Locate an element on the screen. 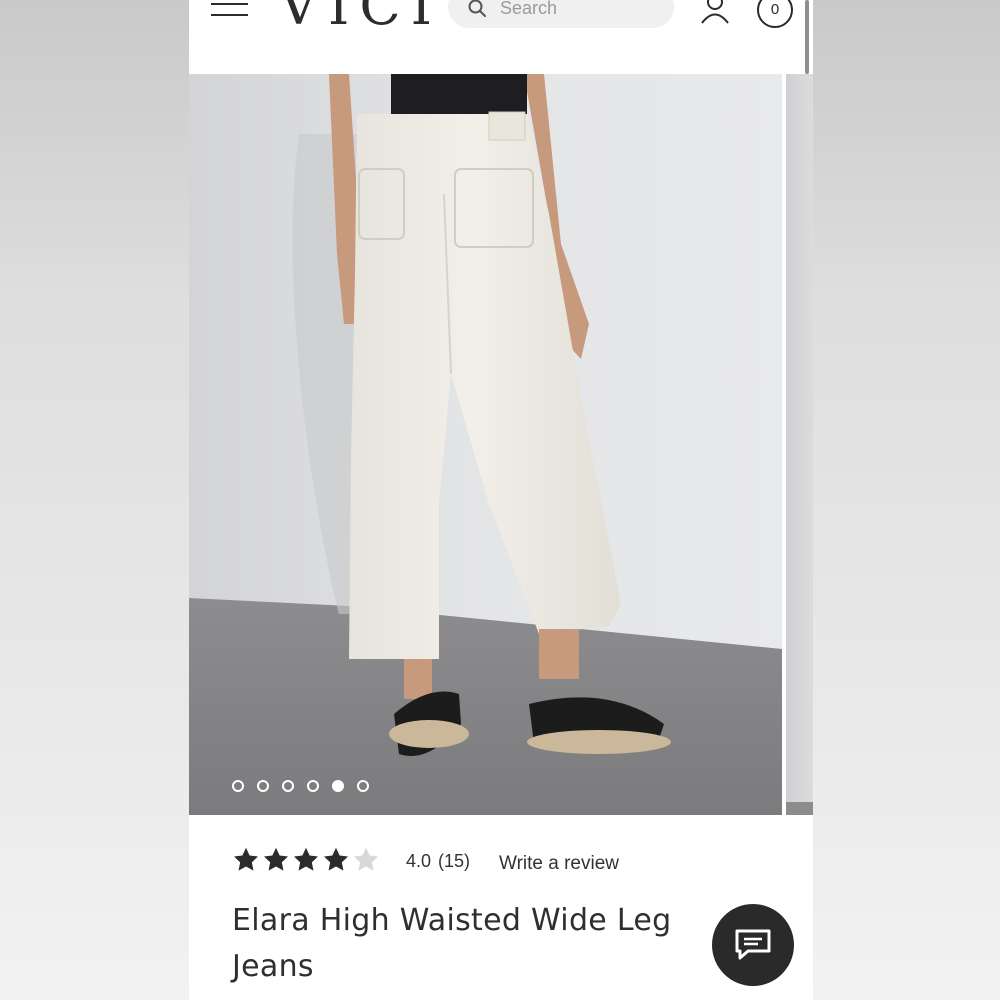 This screenshot has height=1000, width=1000. scrollbar is located at coordinates (807, 37).